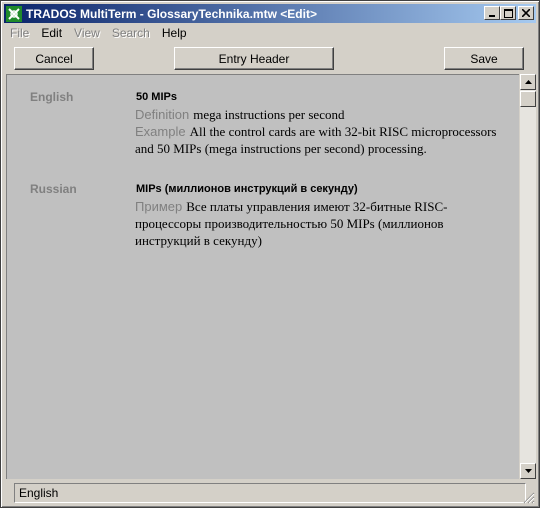 This screenshot has width=540, height=508. I want to click on close-icon, so click(526, 13).